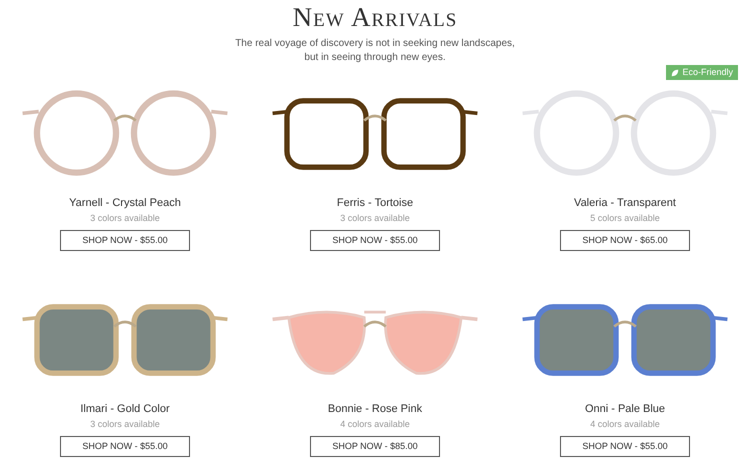 The width and height of the screenshot is (750, 470). Describe the element at coordinates (702, 72) in the screenshot. I see `eco-badge: Eco-Friendly` at that location.